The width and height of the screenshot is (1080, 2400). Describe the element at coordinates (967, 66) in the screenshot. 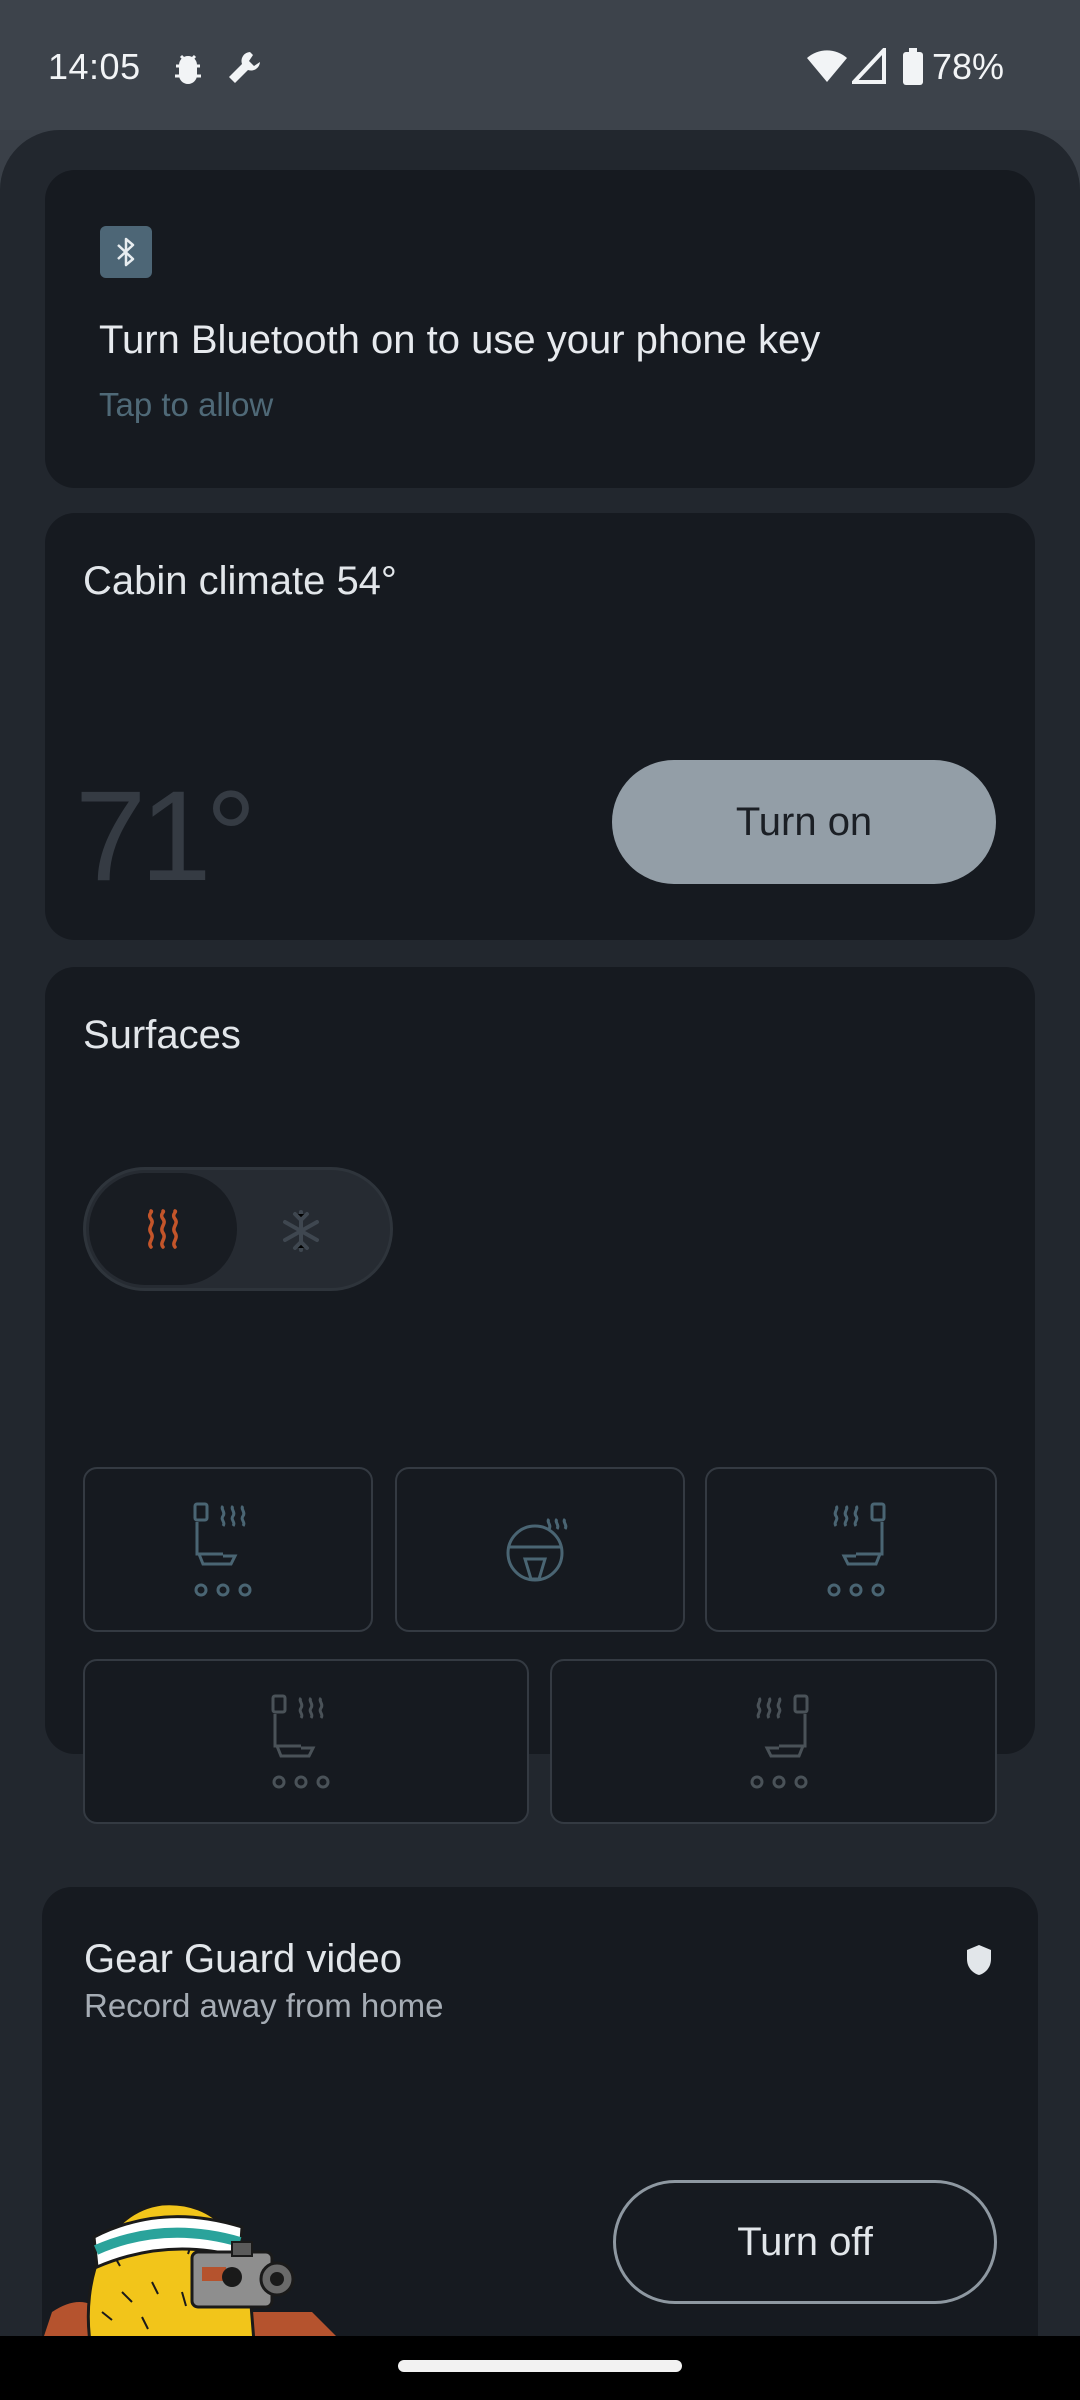

I see `battery-percentage: 78%` at that location.